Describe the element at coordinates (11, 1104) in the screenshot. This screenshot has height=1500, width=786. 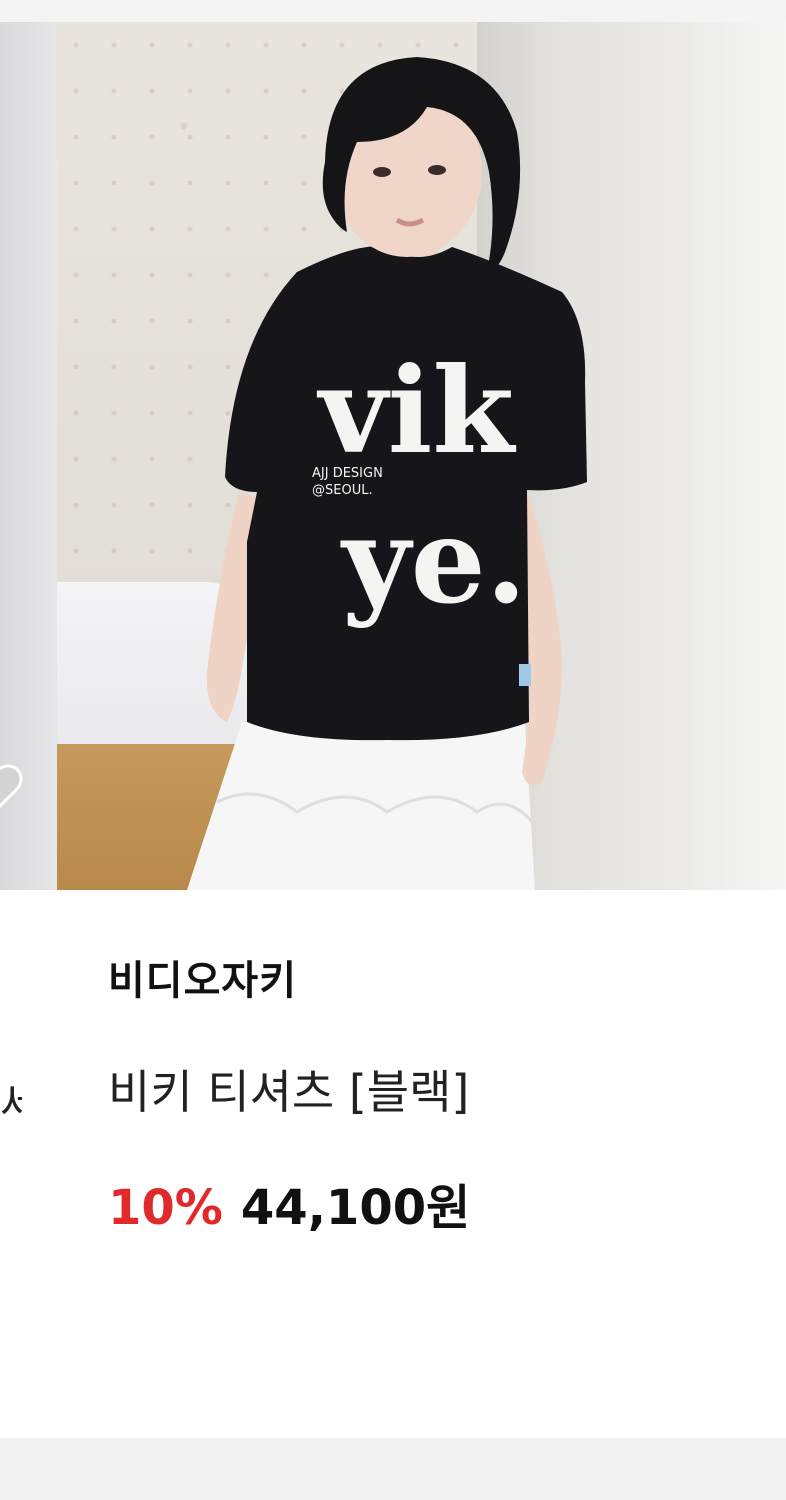
I see `previous-product-name-fragment: 세` at that location.